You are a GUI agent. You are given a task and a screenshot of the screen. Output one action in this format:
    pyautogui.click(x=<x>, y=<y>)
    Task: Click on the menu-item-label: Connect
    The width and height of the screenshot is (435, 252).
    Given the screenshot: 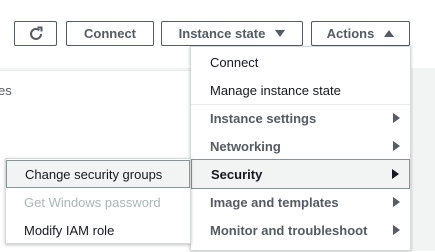 What is the action you would take?
    pyautogui.click(x=234, y=62)
    